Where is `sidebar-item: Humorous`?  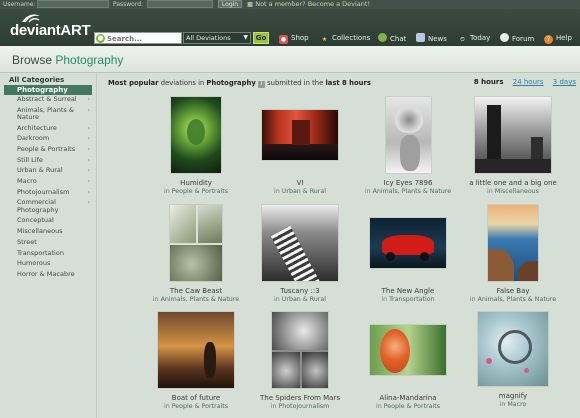 sidebar-item: Humorous is located at coordinates (48, 263).